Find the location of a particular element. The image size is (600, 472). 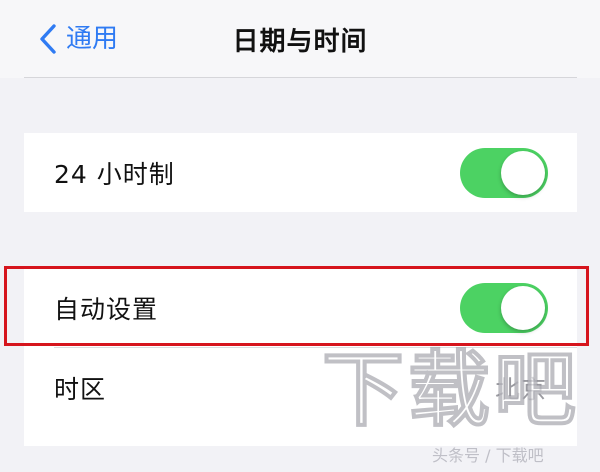

row-label-time-zone: 时区 is located at coordinates (80, 389).